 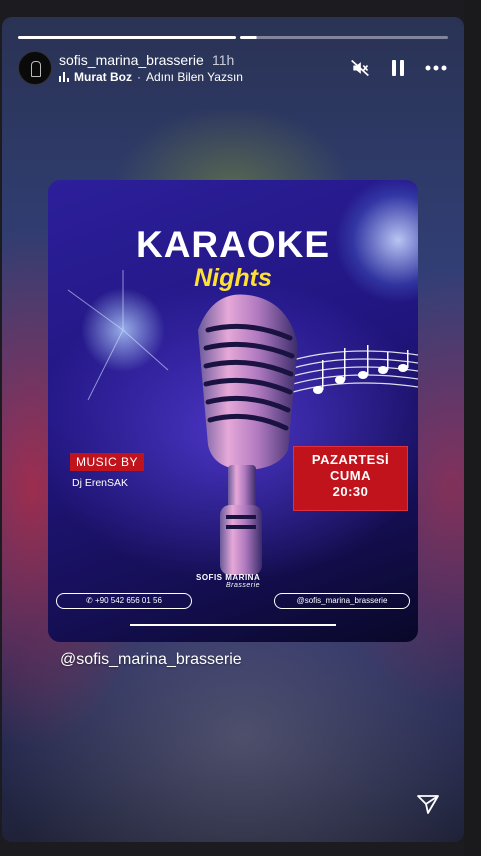 What do you see at coordinates (100, 483) in the screenshot?
I see `dj-name: Dj ErenSAK` at bounding box center [100, 483].